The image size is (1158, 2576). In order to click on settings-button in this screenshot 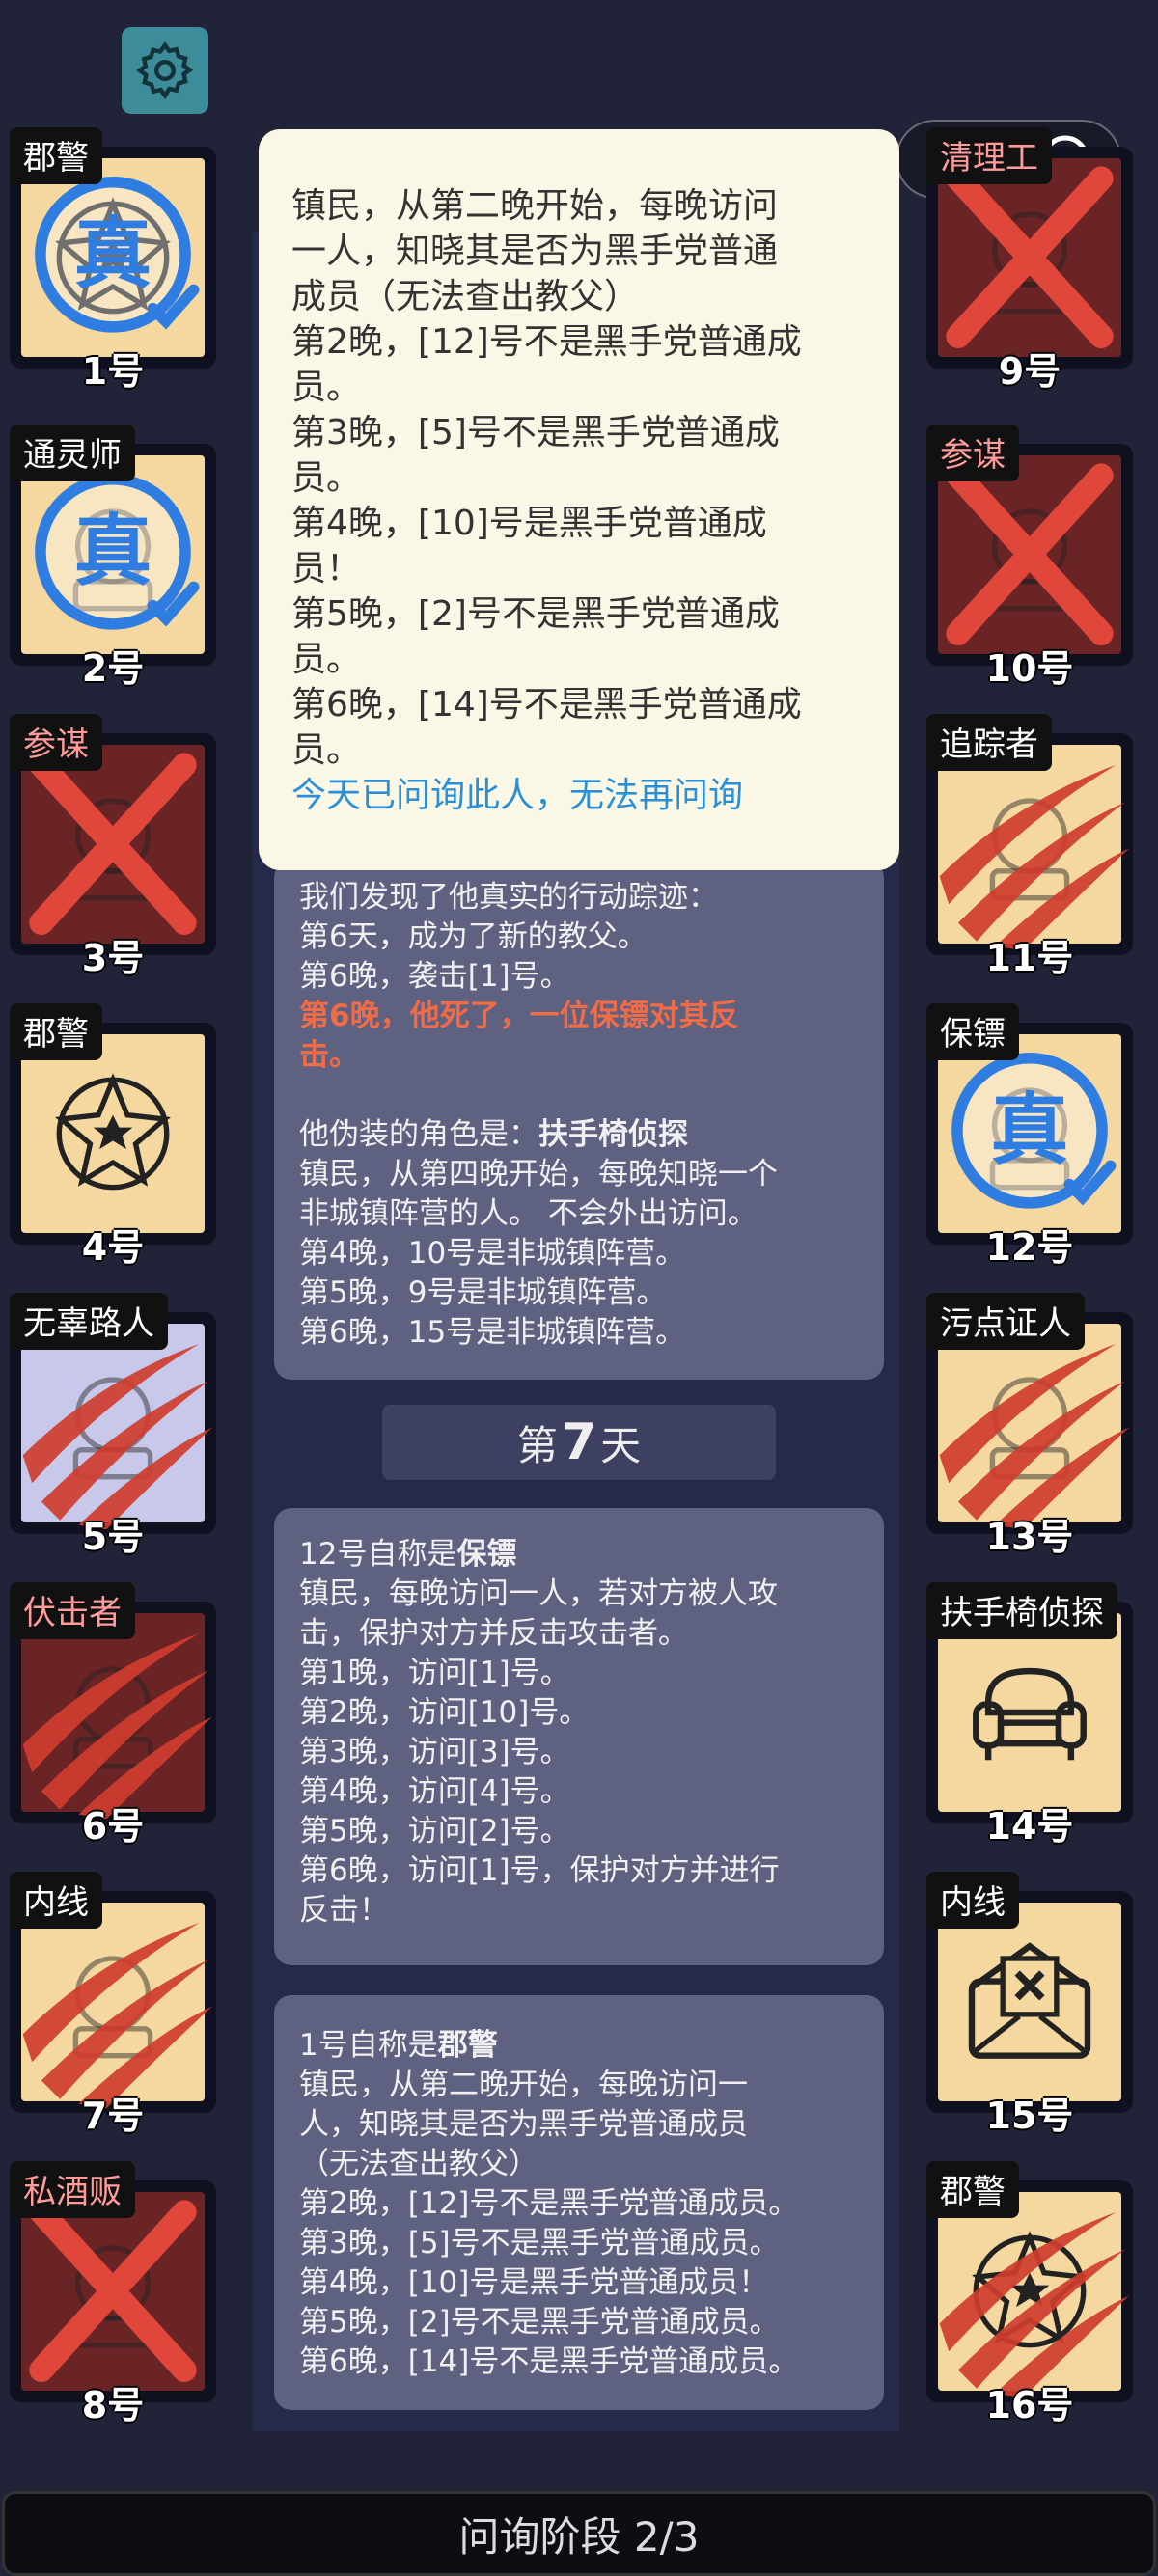, I will do `click(165, 70)`.